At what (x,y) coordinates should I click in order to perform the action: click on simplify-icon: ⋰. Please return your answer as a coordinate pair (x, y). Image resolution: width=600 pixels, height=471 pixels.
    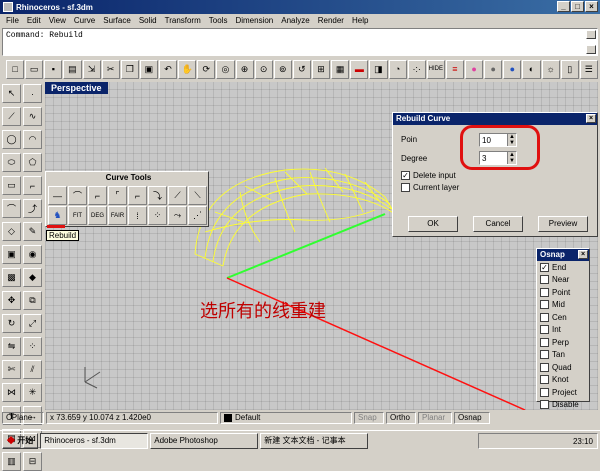
    Looking at the image, I should click on (197, 215).